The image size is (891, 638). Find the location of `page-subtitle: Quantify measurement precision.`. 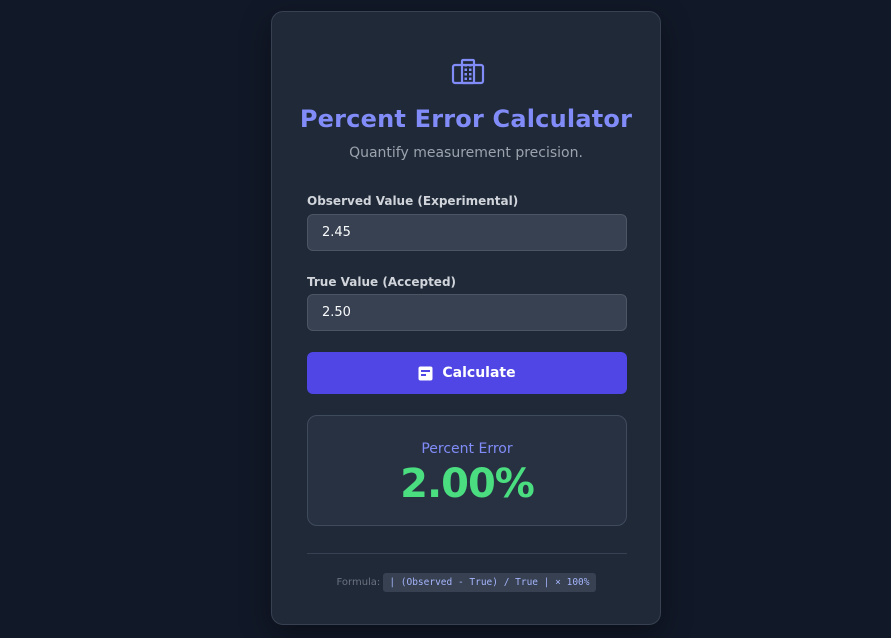

page-subtitle: Quantify measurement precision. is located at coordinates (466, 153).